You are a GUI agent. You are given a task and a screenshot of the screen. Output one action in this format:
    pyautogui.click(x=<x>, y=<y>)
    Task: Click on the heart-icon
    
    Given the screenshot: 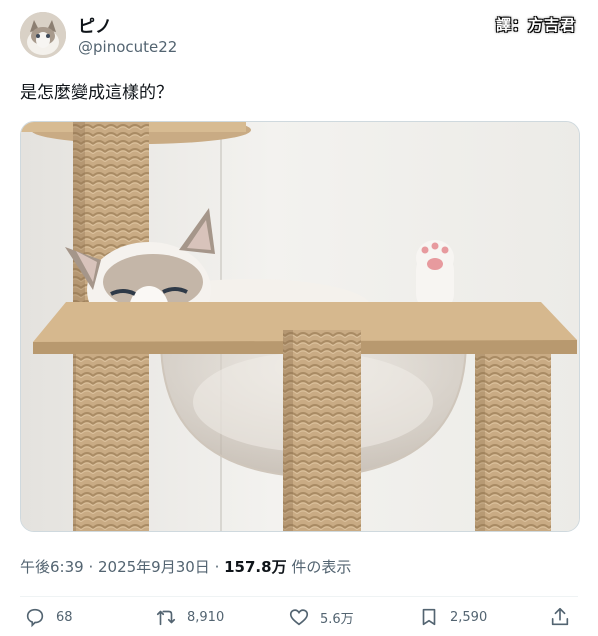 What is the action you would take?
    pyautogui.click(x=299, y=617)
    